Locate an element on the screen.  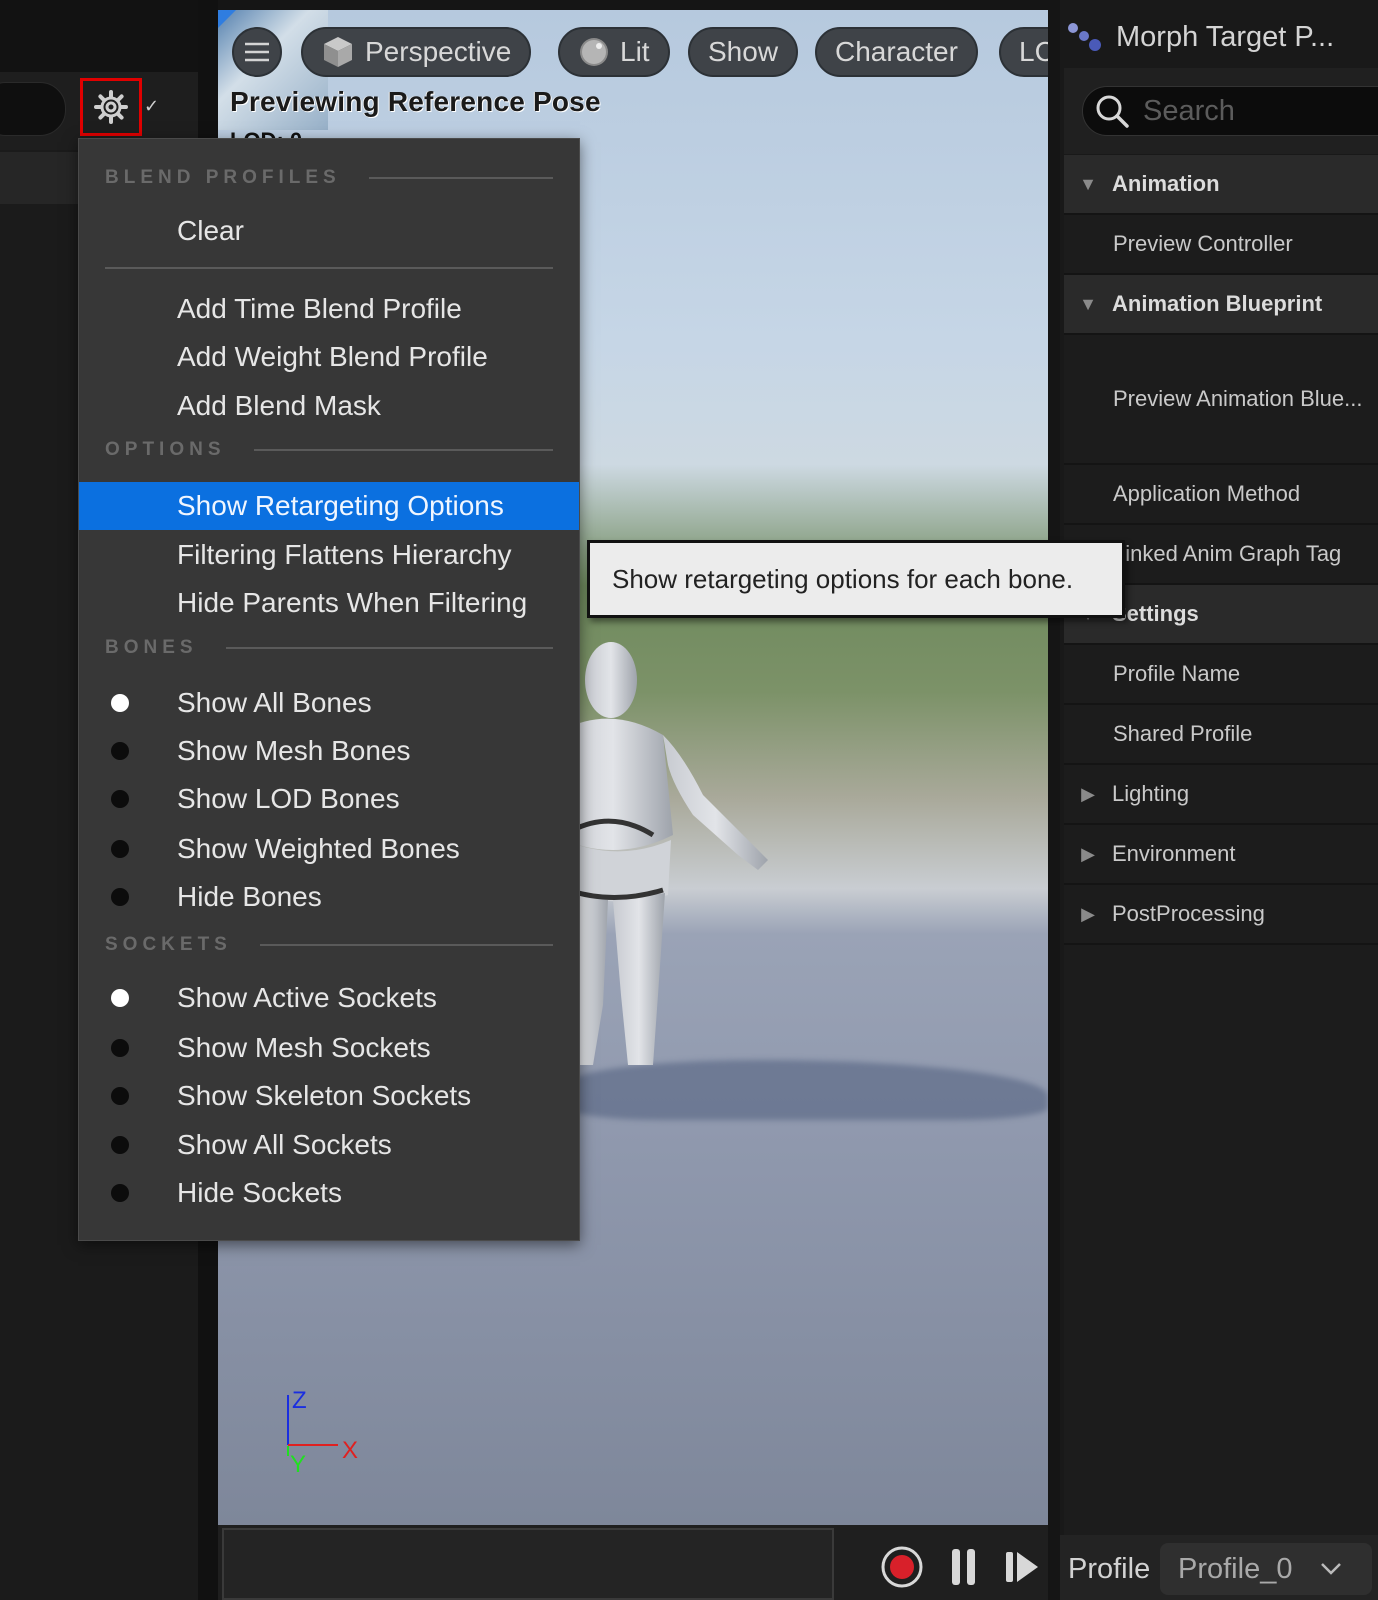
menu-item-show-weighted-bones: Show Weighted Bones is located at coordinates (329, 849).